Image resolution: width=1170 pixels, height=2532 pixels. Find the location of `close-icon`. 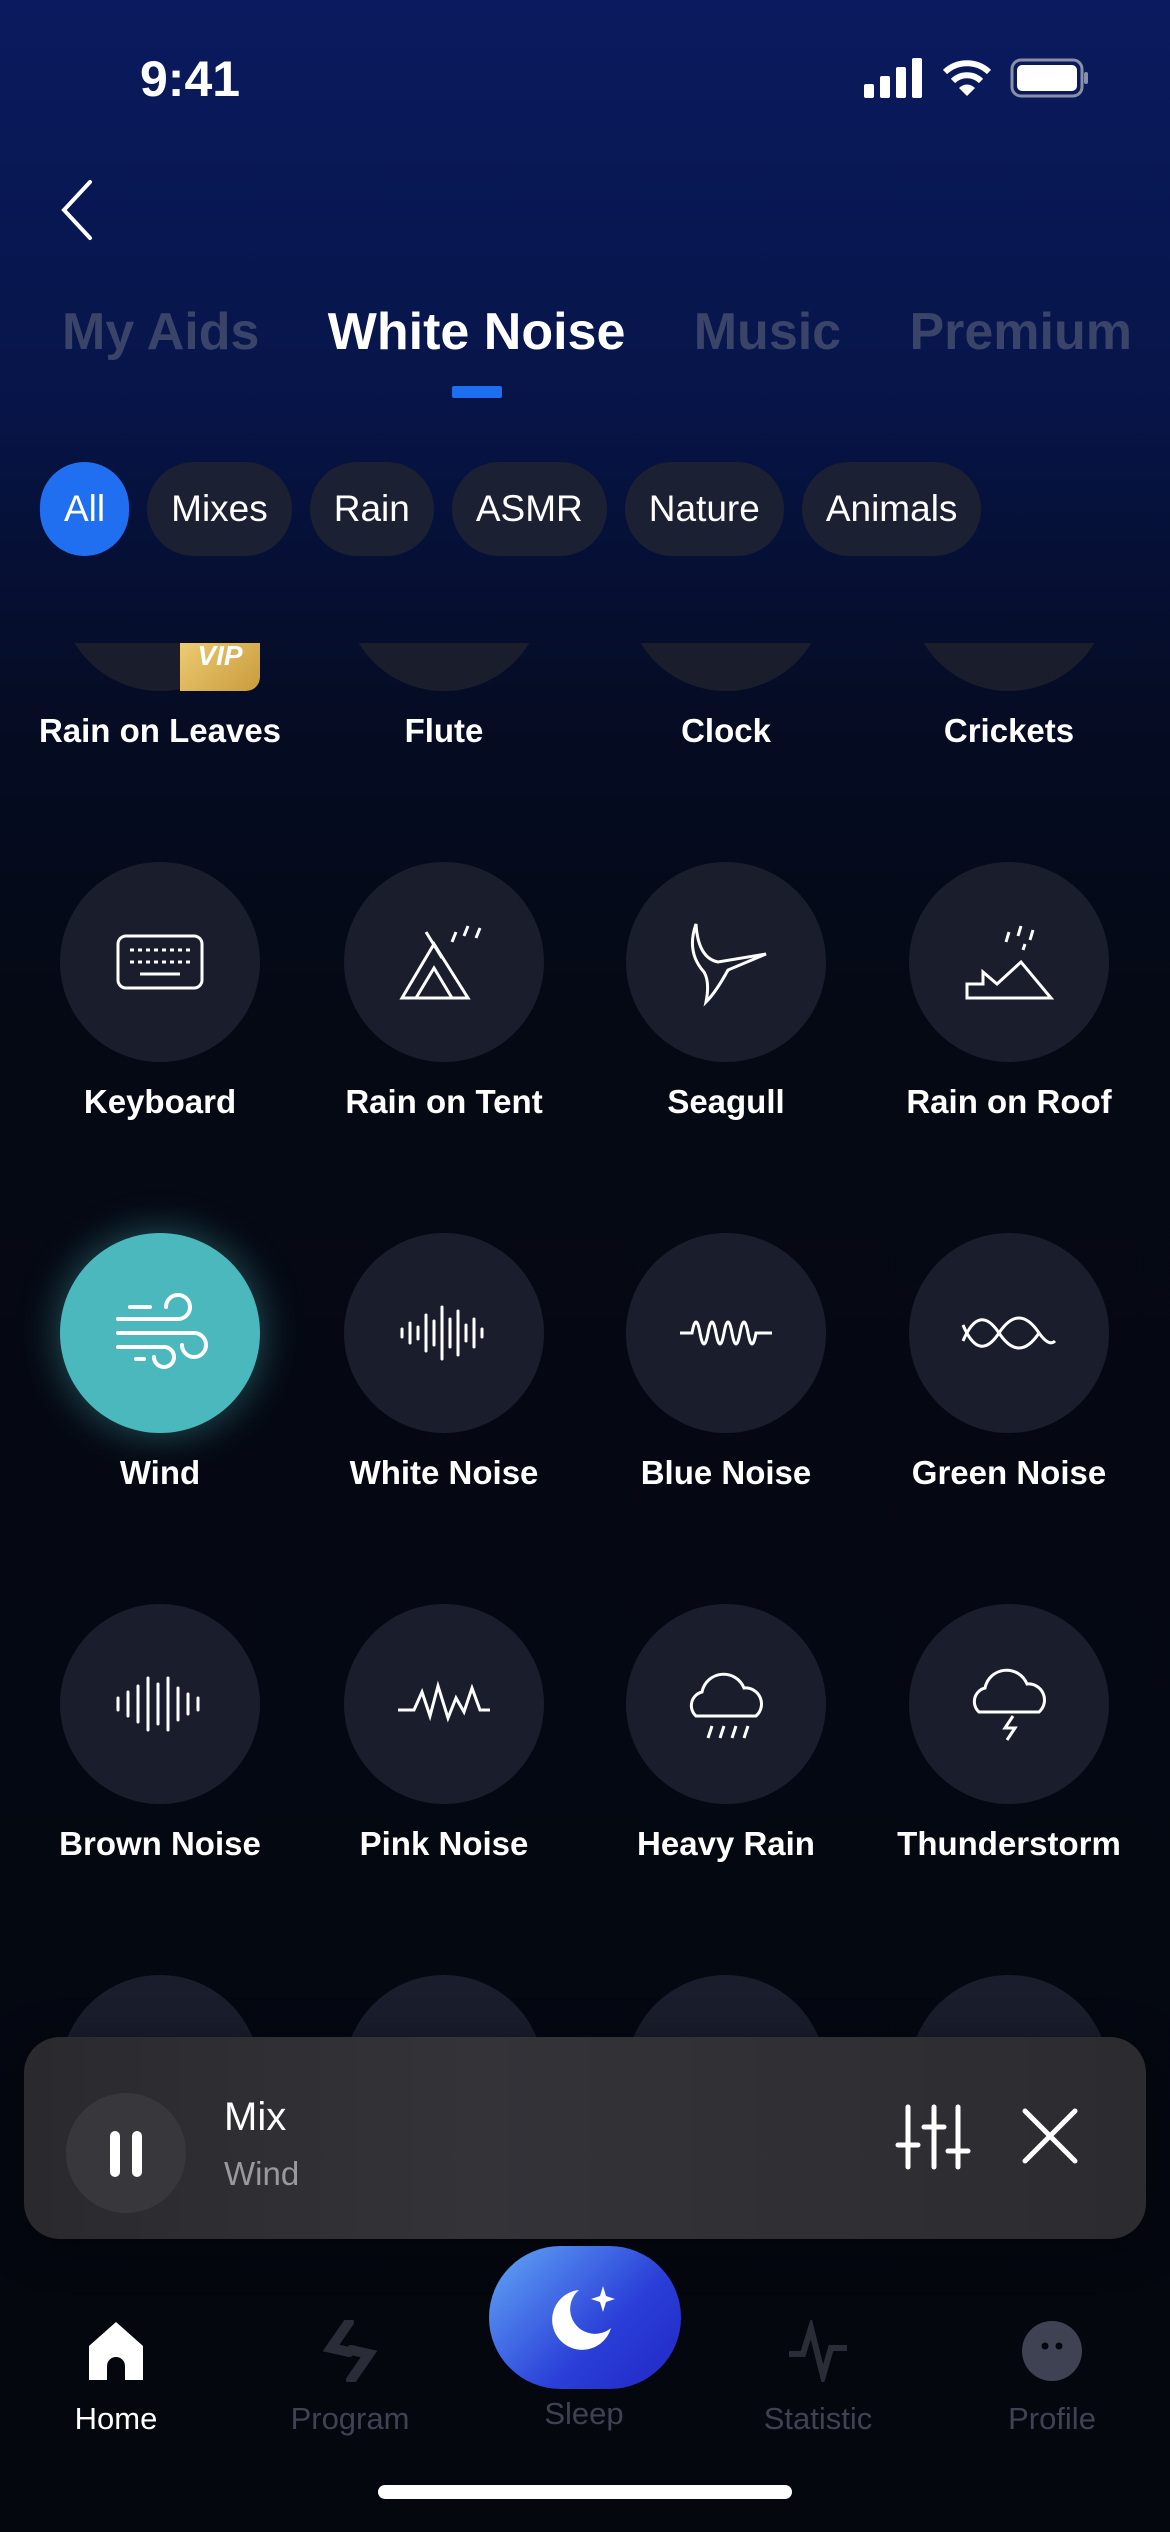

close-icon is located at coordinates (1050, 2136).